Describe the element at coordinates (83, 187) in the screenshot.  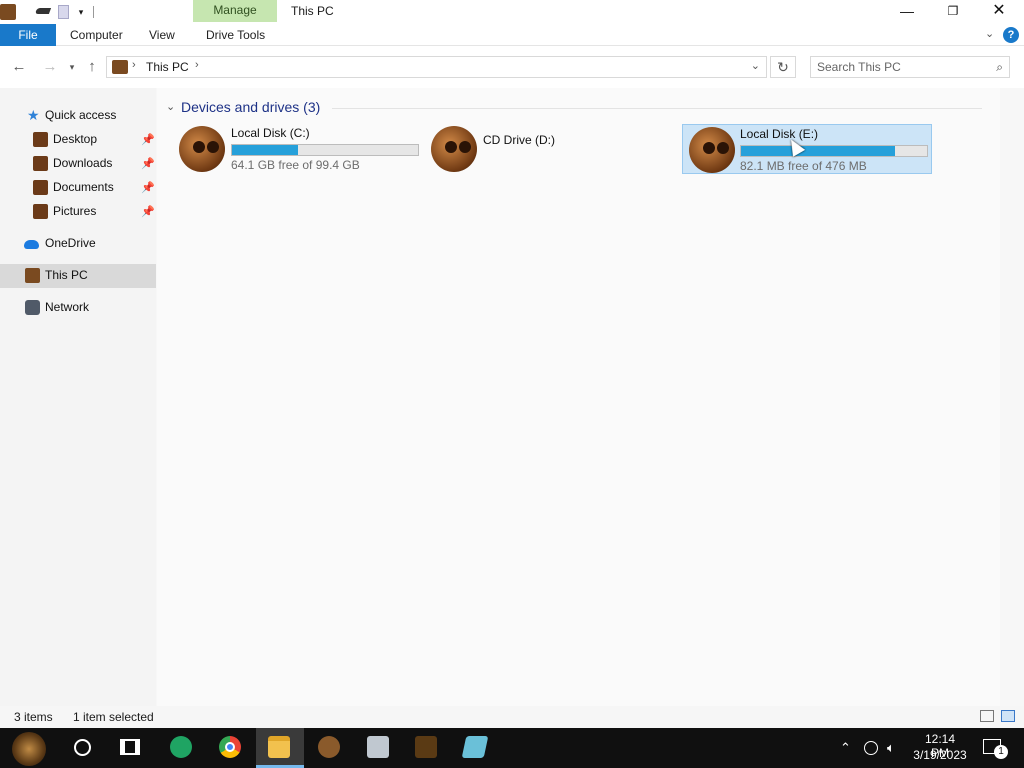
I see `sidebar-item-label: Documents` at that location.